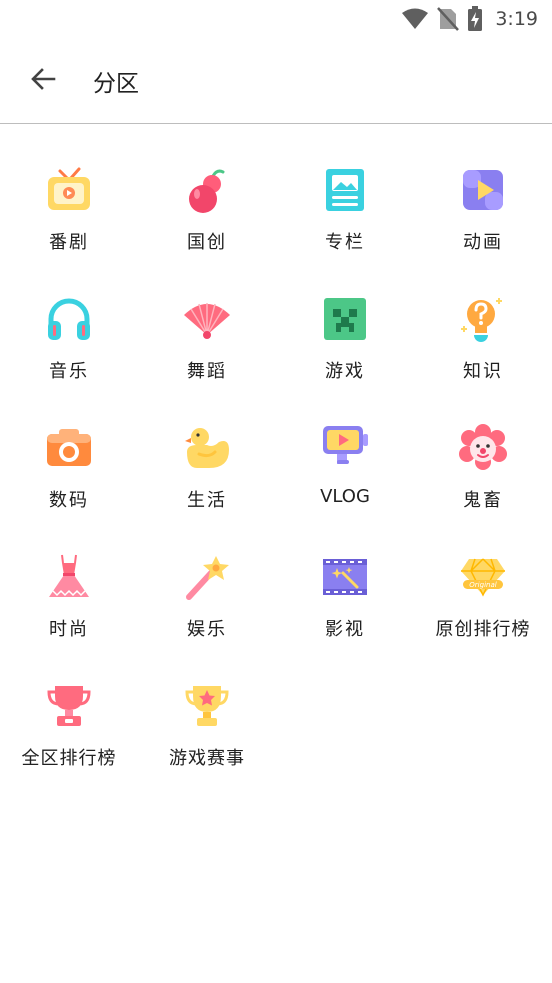  I want to click on category-label: 娱乐, so click(207, 629).